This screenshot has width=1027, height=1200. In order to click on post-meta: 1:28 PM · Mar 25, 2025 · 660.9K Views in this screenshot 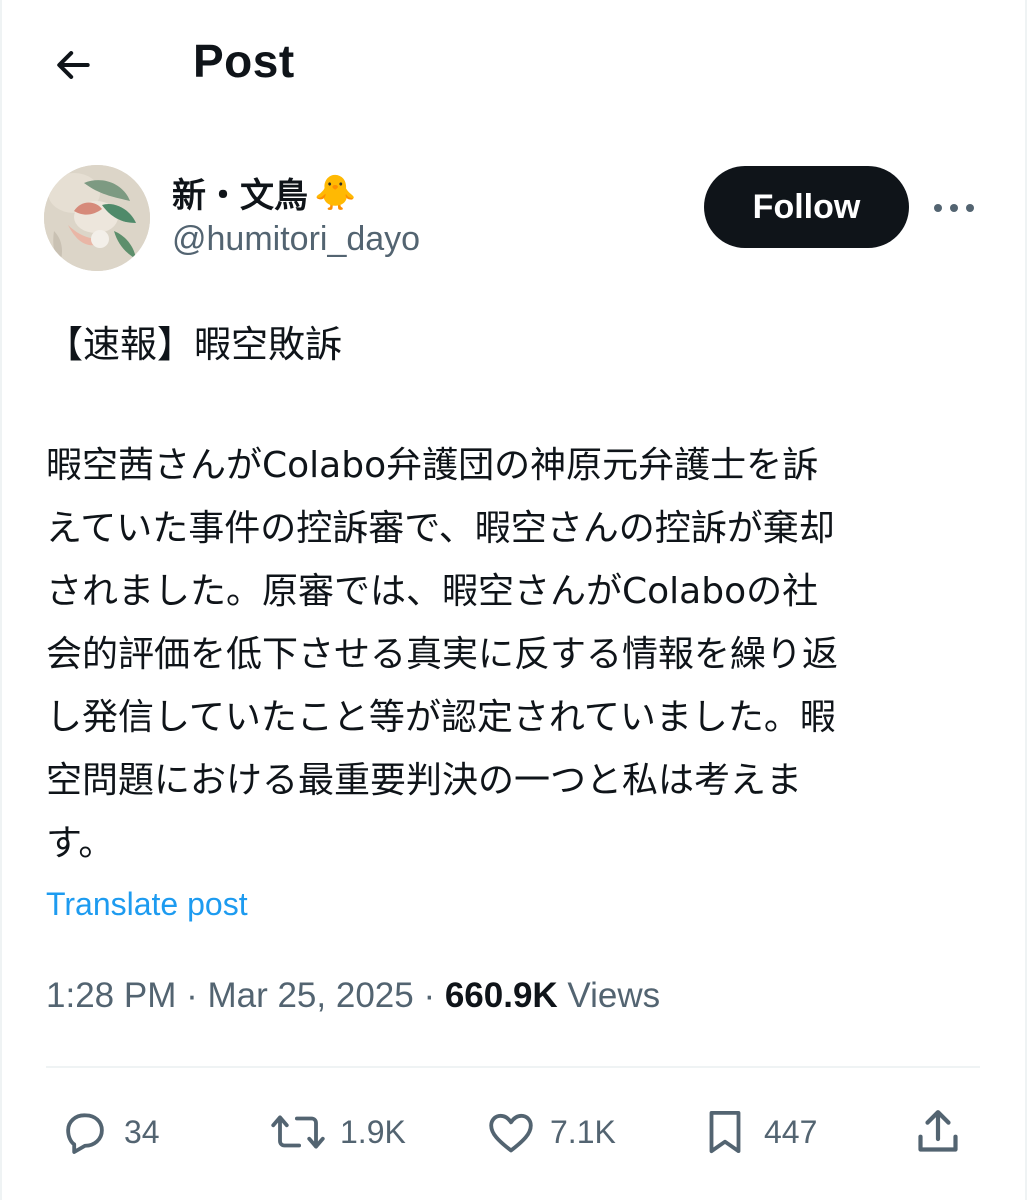, I will do `click(353, 996)`.